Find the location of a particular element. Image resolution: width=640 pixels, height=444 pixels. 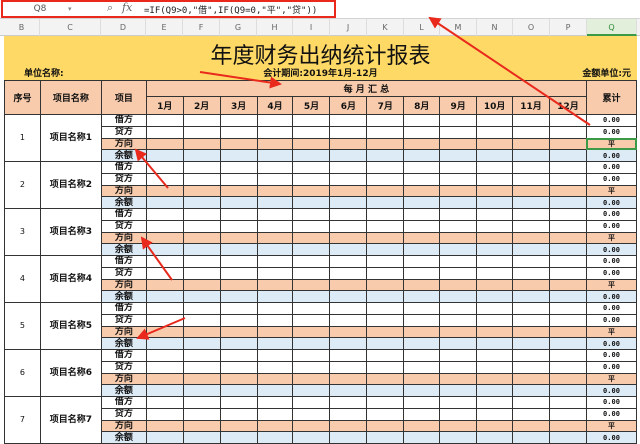

project-name: 项目名称5 is located at coordinates (70, 326).